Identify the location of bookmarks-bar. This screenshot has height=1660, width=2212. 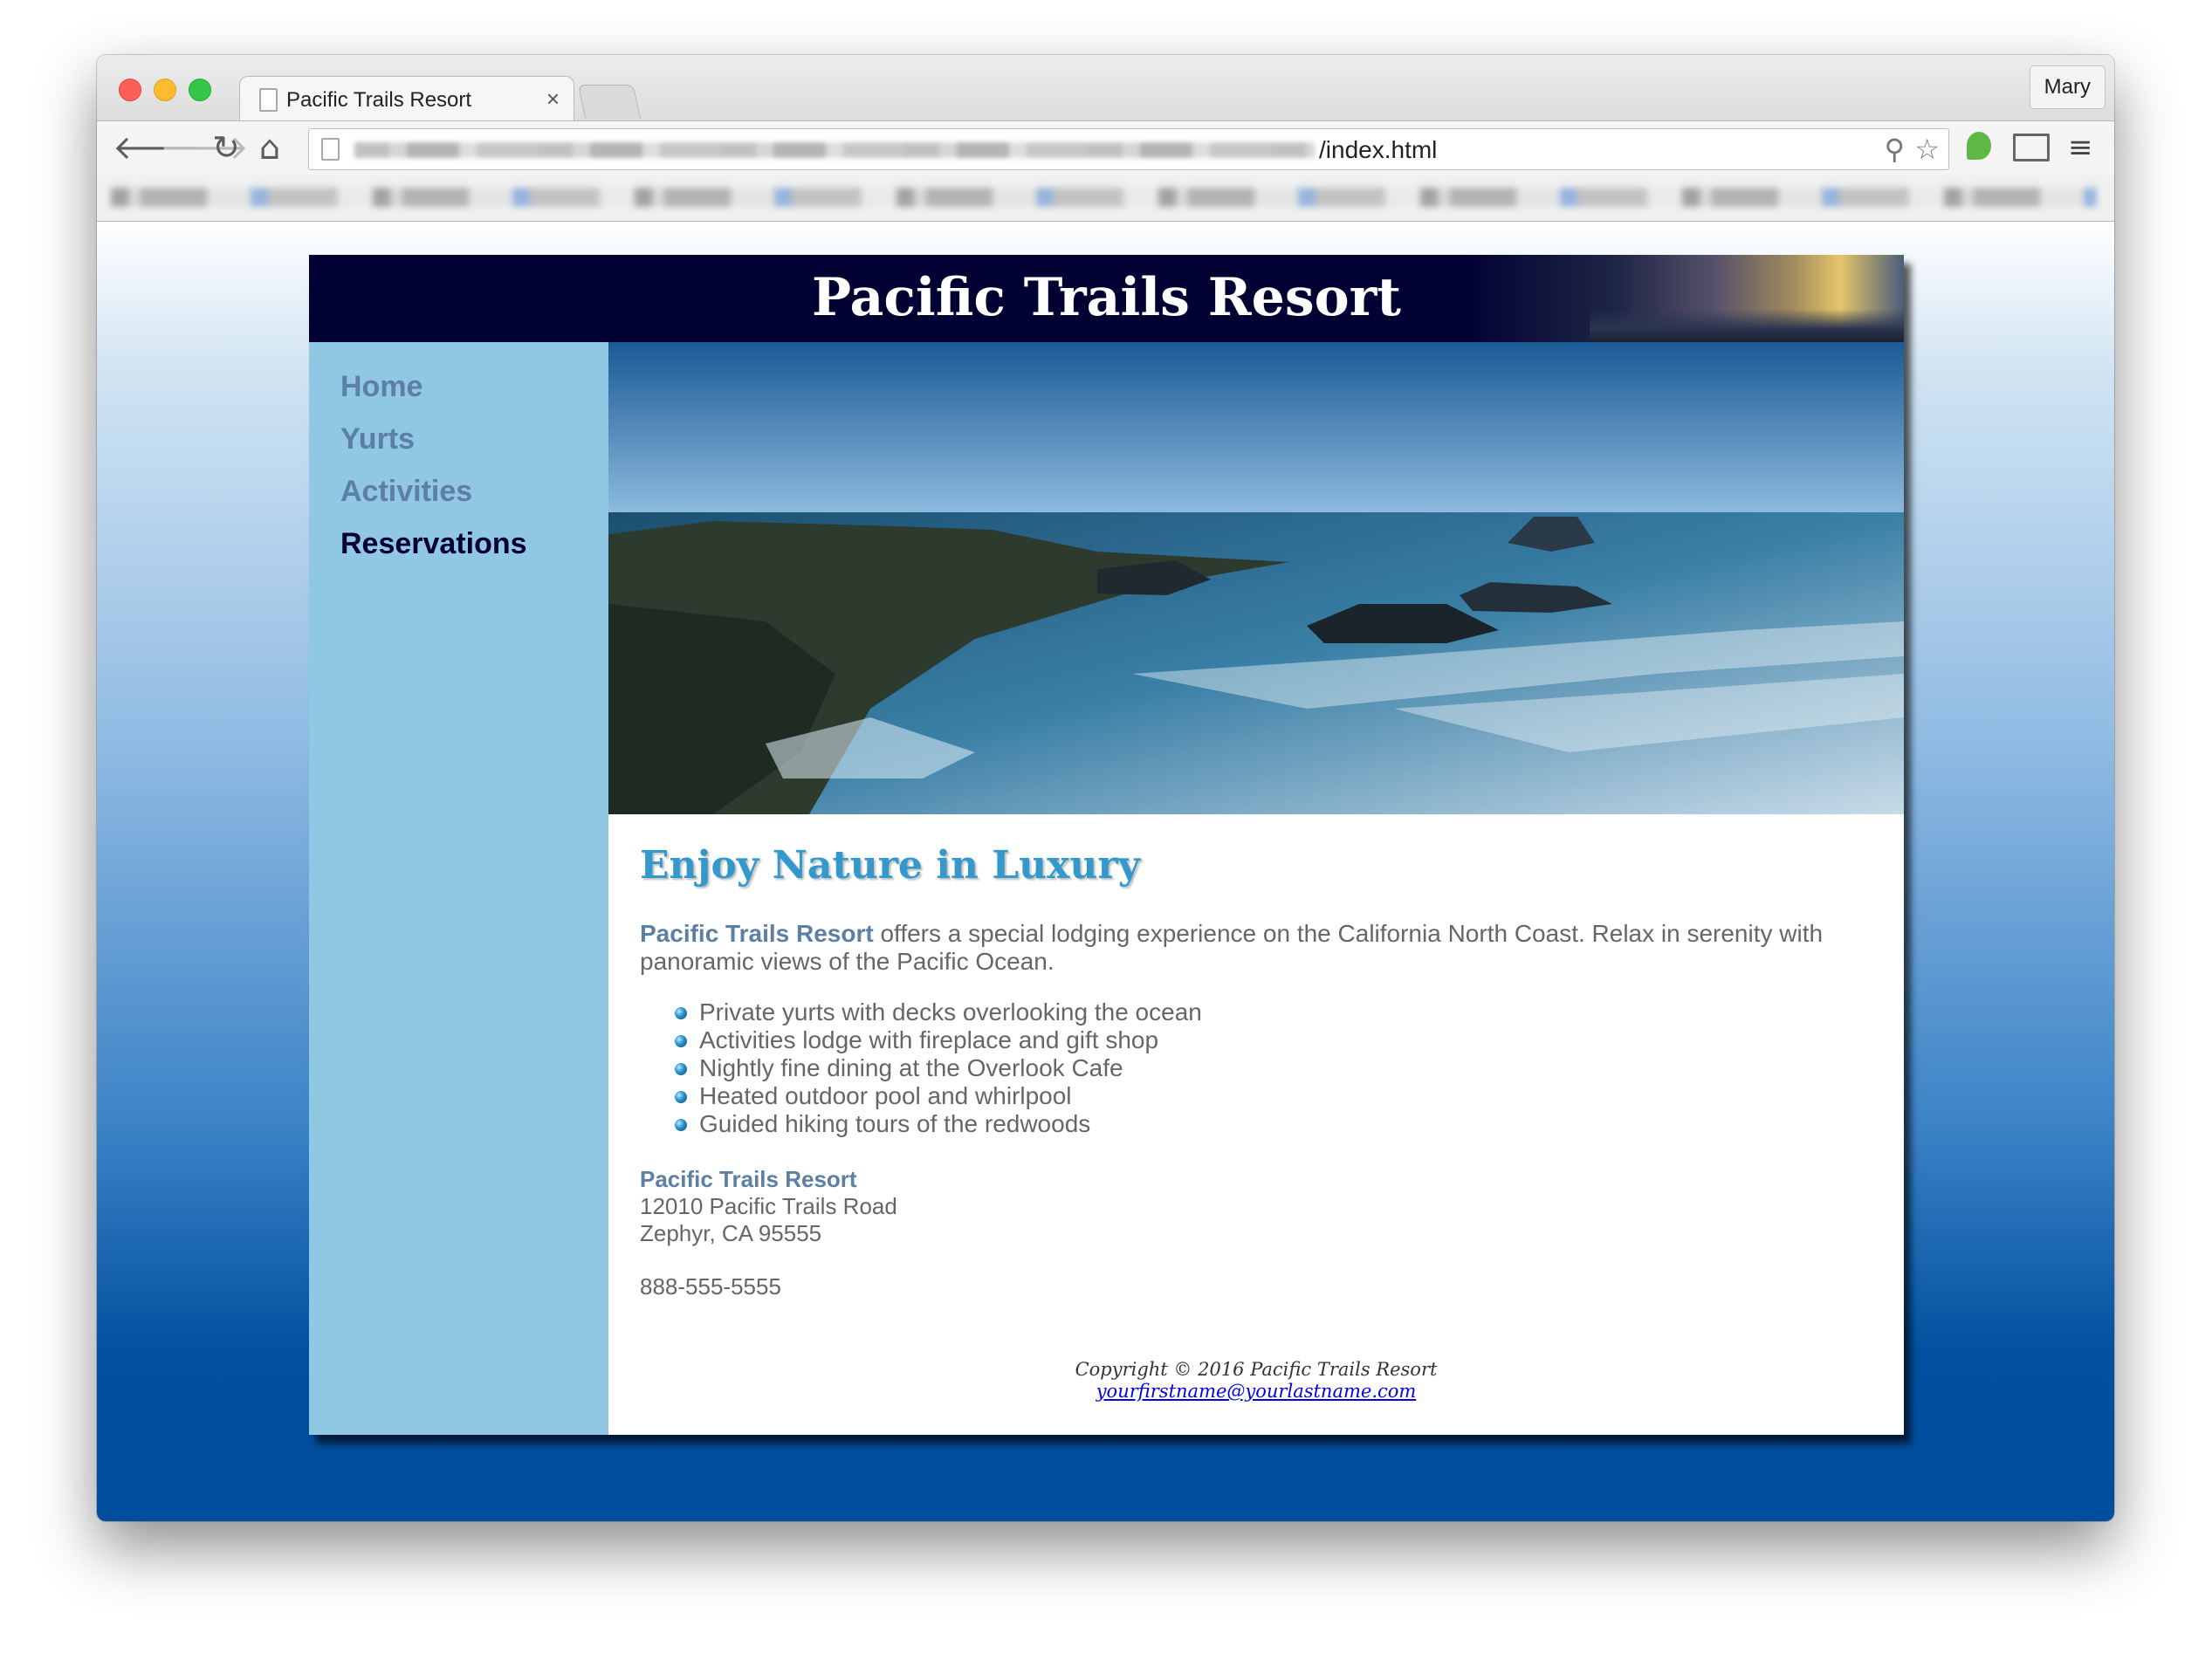
(1105, 198).